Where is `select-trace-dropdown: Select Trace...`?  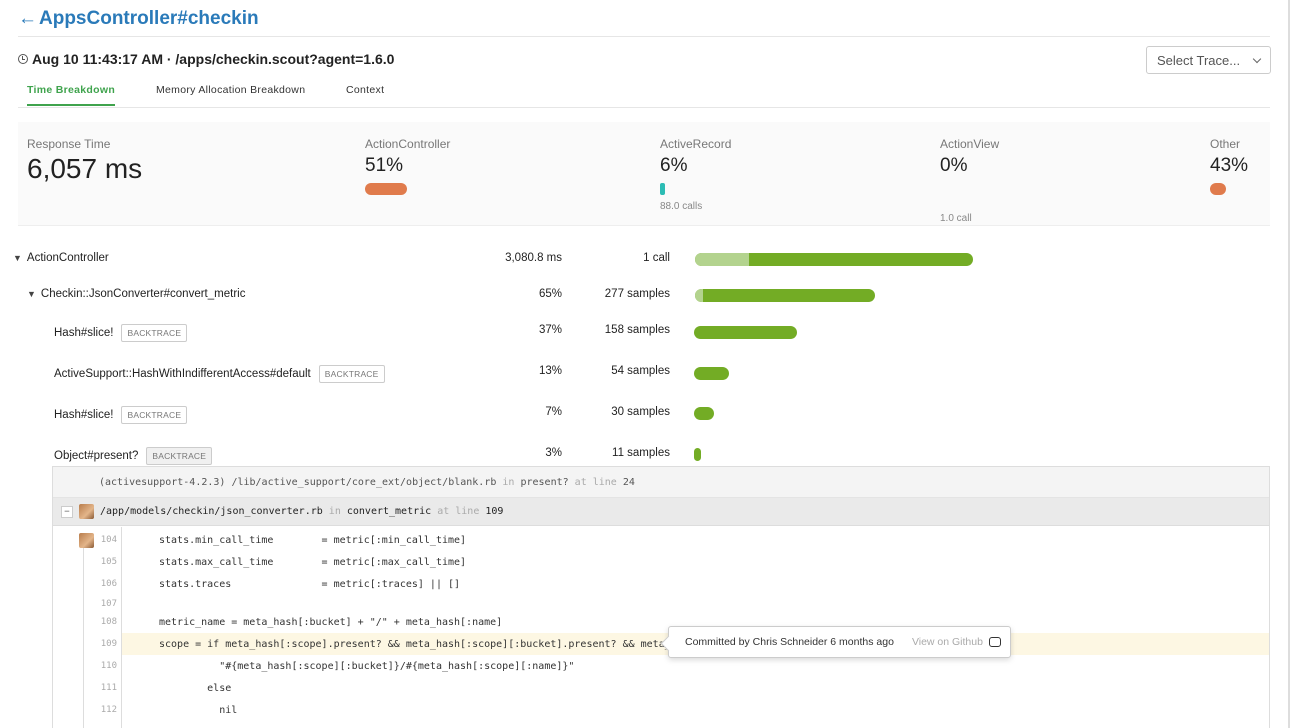 select-trace-dropdown: Select Trace... is located at coordinates (1208, 60).